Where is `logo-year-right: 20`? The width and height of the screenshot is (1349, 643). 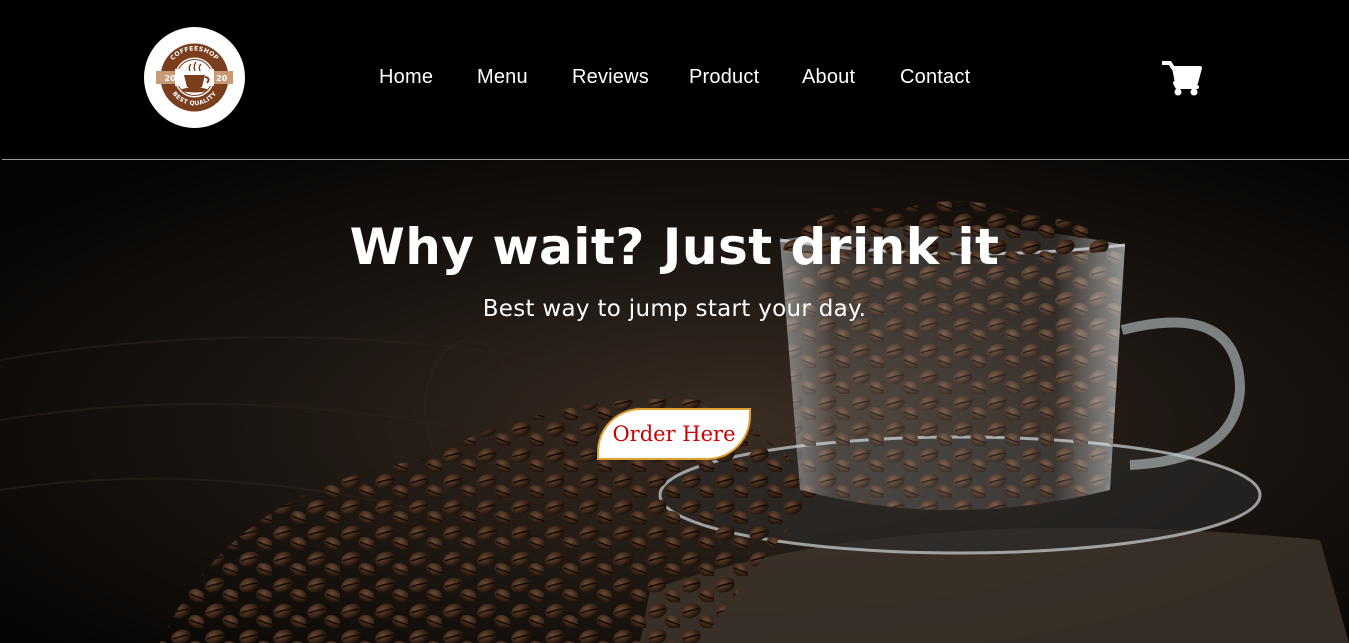 logo-year-right: 20 is located at coordinates (222, 78).